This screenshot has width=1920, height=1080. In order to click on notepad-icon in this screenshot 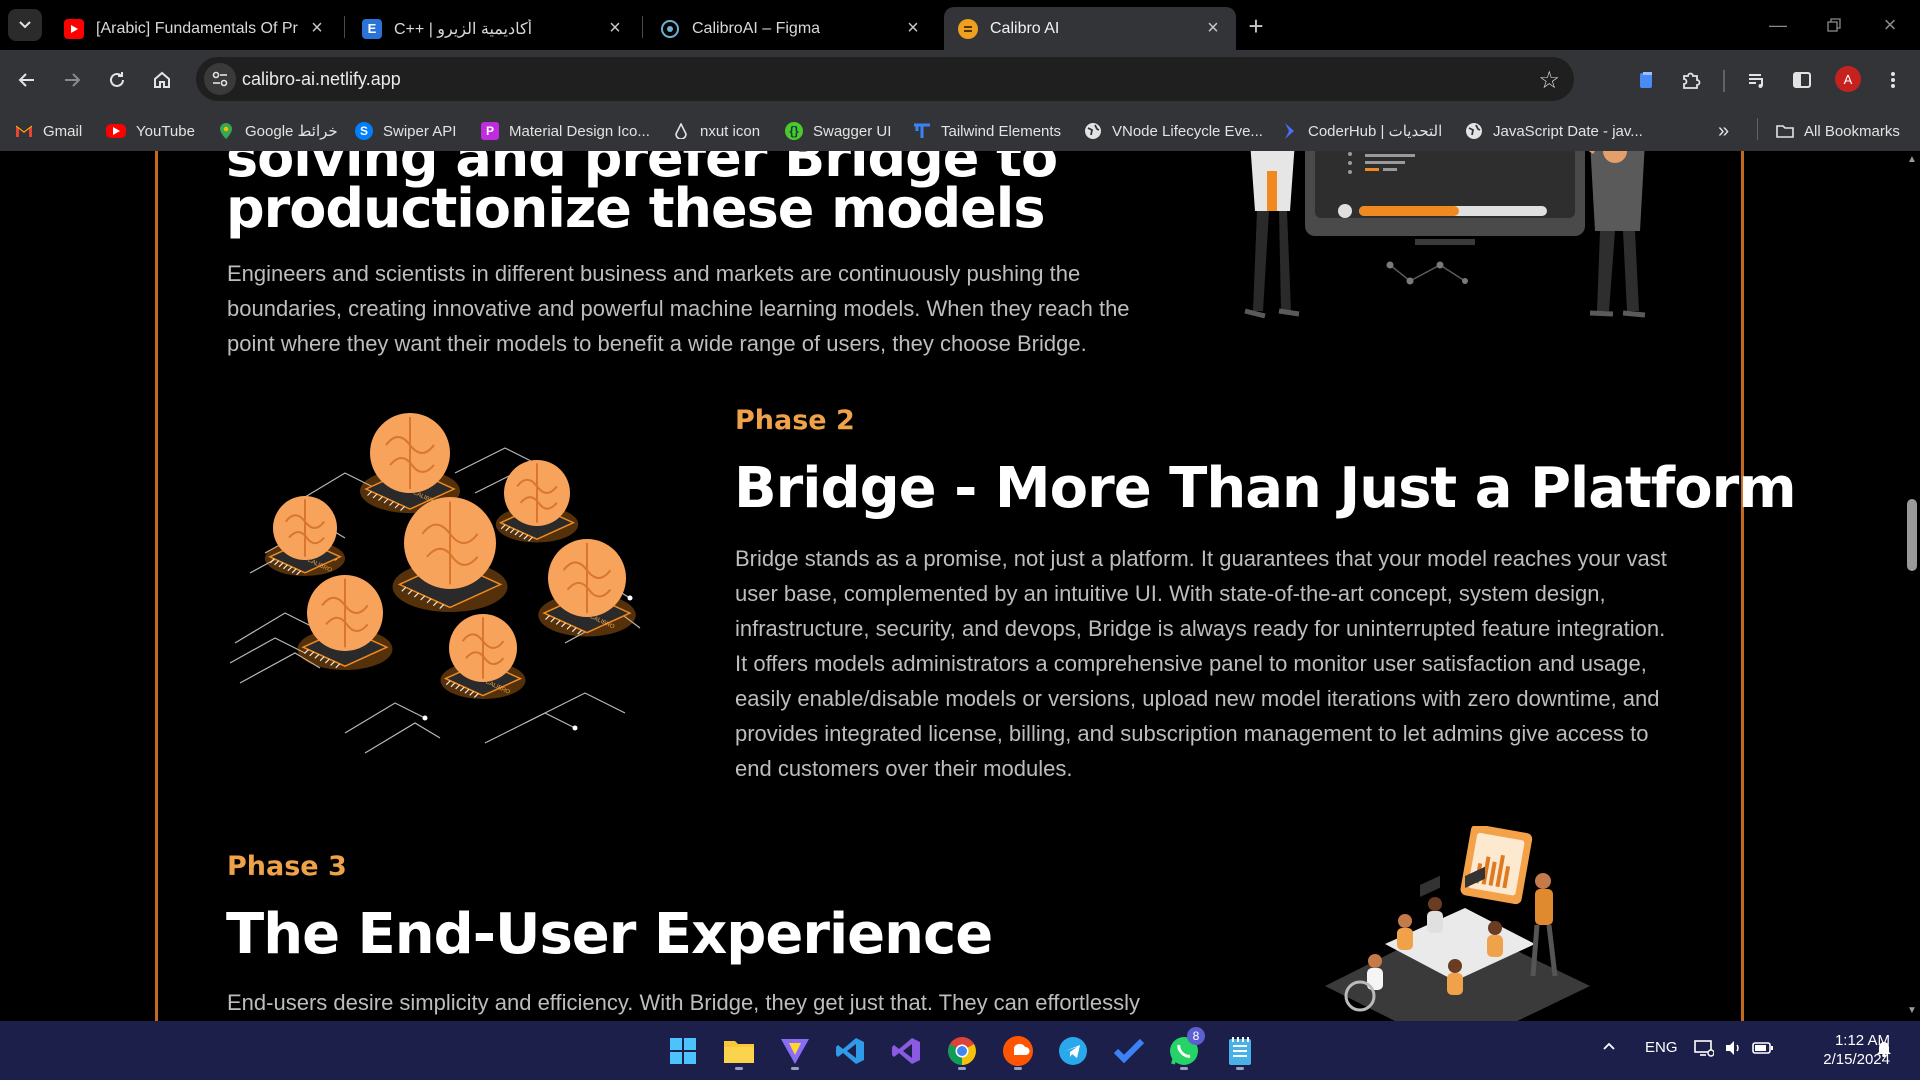, I will do `click(1240, 1051)`.